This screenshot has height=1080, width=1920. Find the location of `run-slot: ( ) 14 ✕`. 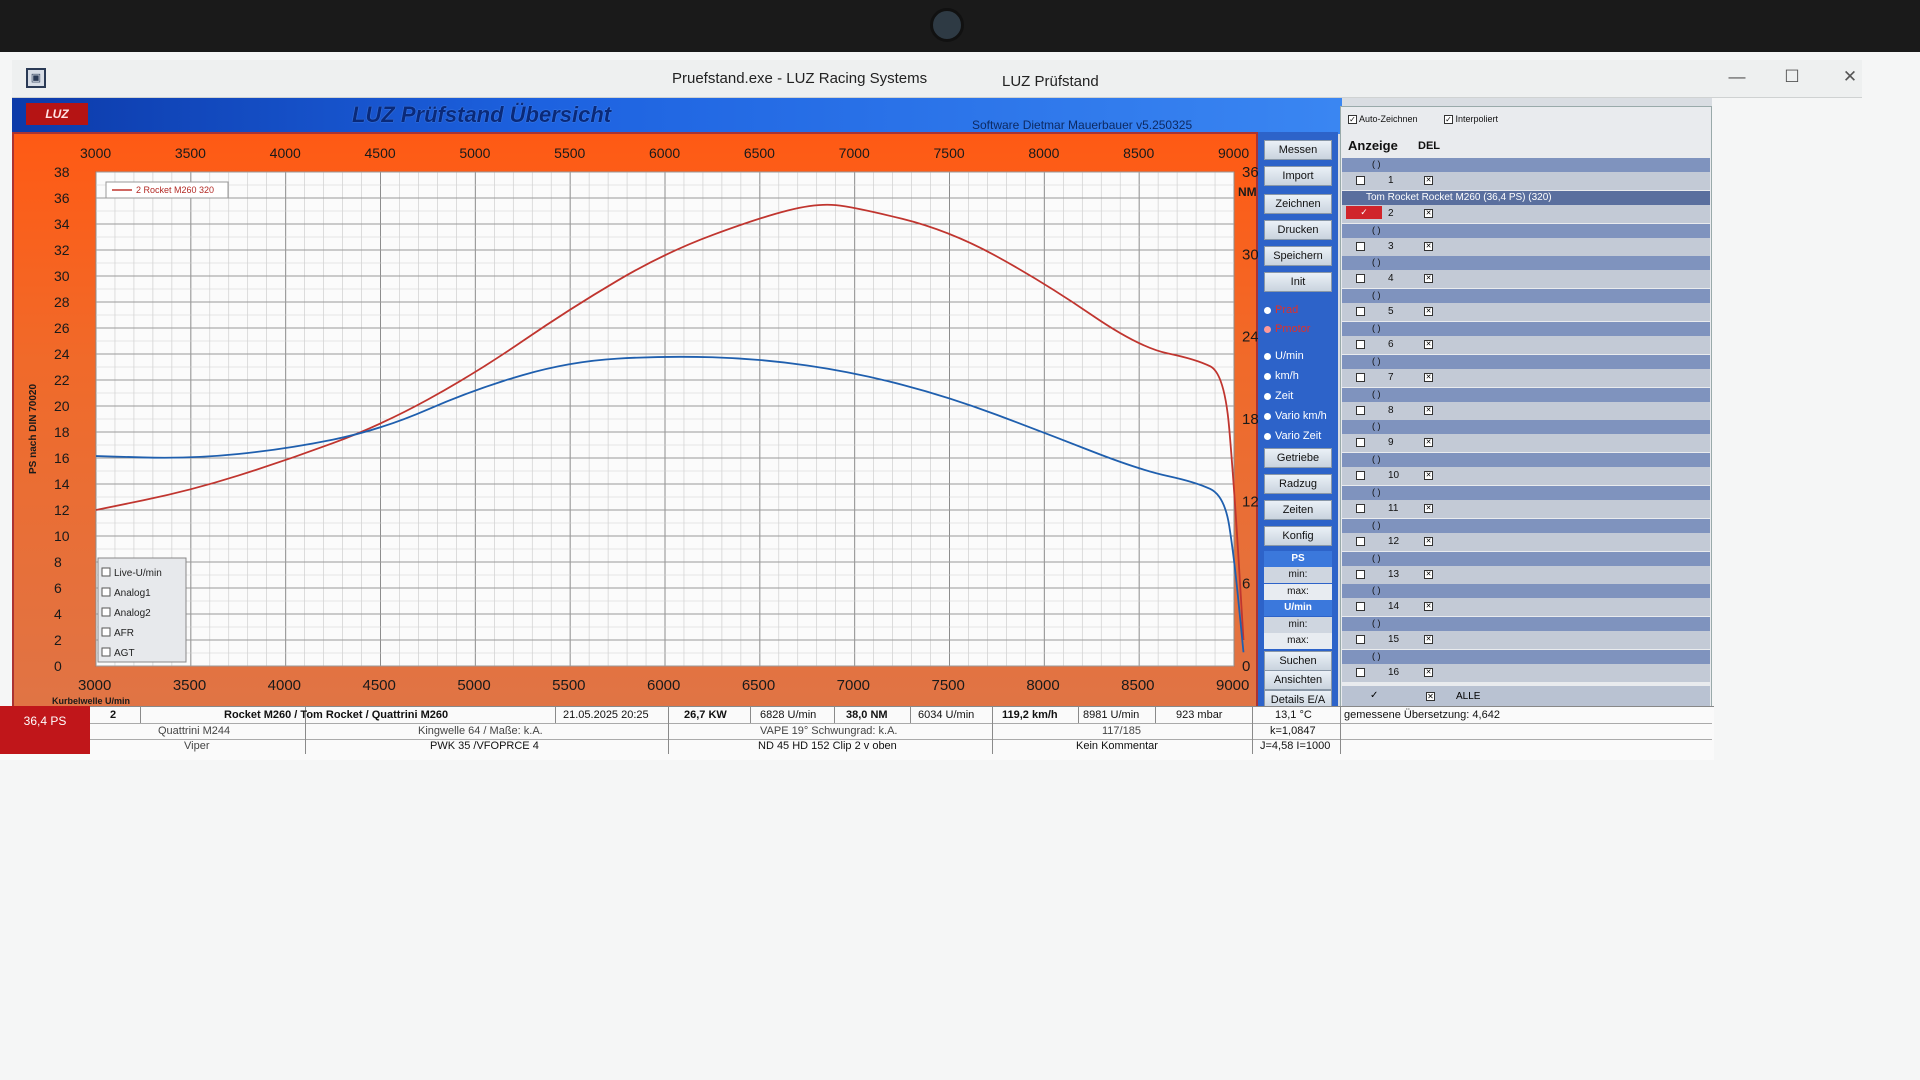

run-slot: ( ) 14 ✕ is located at coordinates (1526, 600).